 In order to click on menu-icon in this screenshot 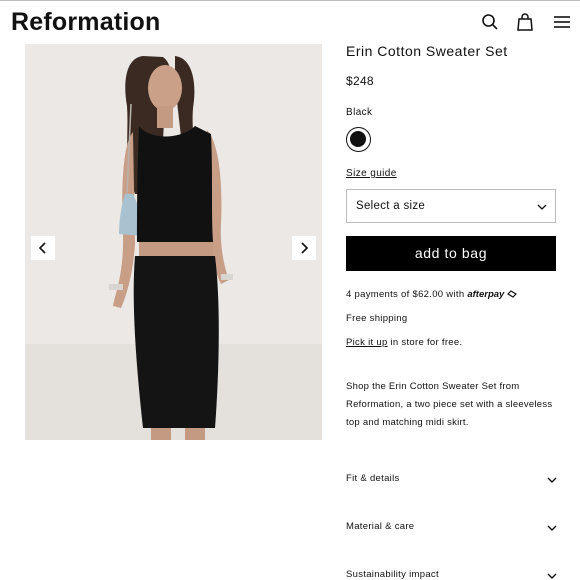, I will do `click(562, 22)`.